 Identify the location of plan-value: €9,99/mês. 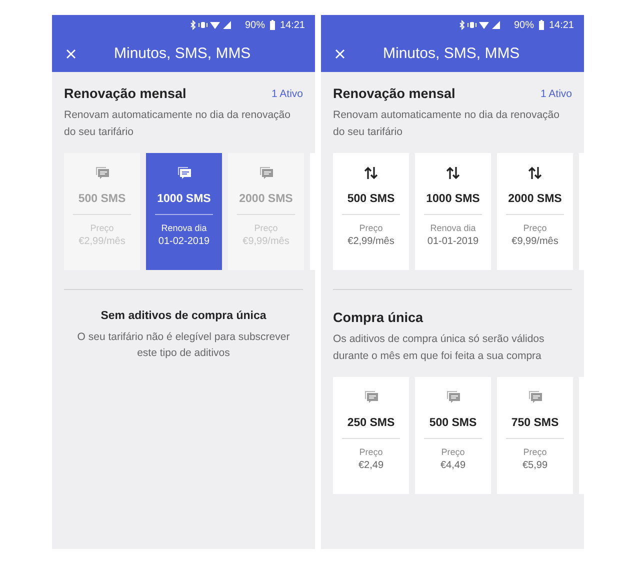
(535, 241).